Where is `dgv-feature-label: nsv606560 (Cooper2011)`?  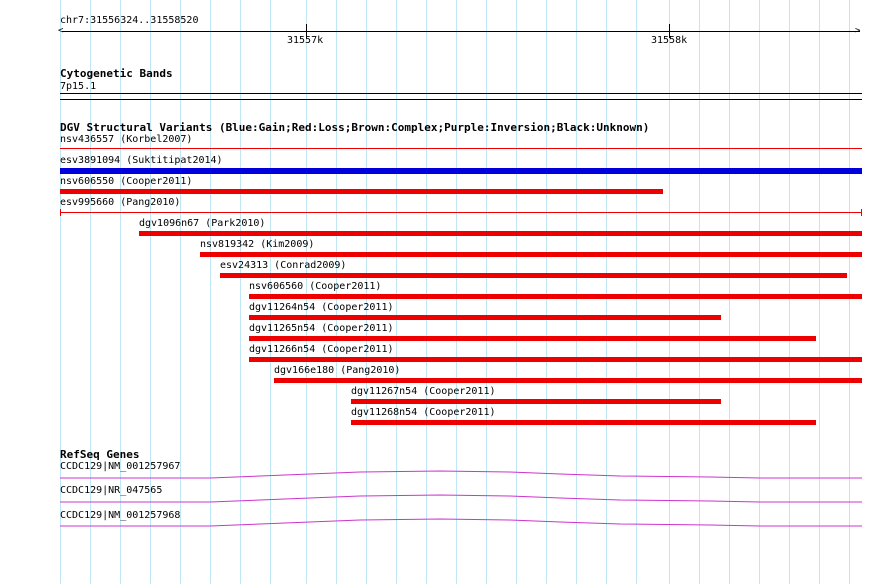 dgv-feature-label: nsv606560 (Cooper2011) is located at coordinates (315, 287).